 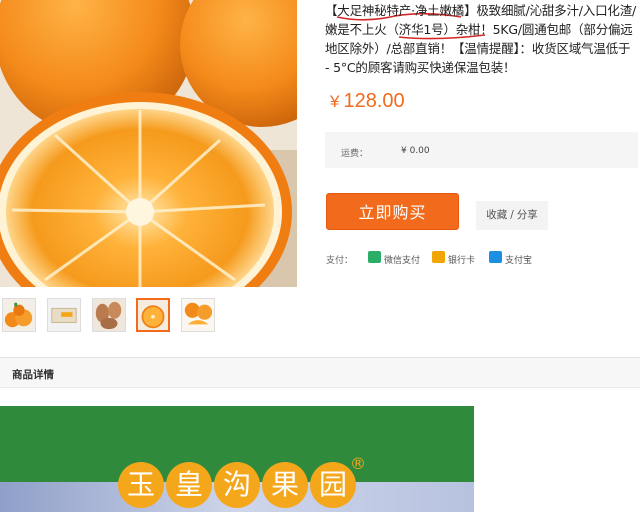 I want to click on alipay-icon, so click(x=495, y=257).